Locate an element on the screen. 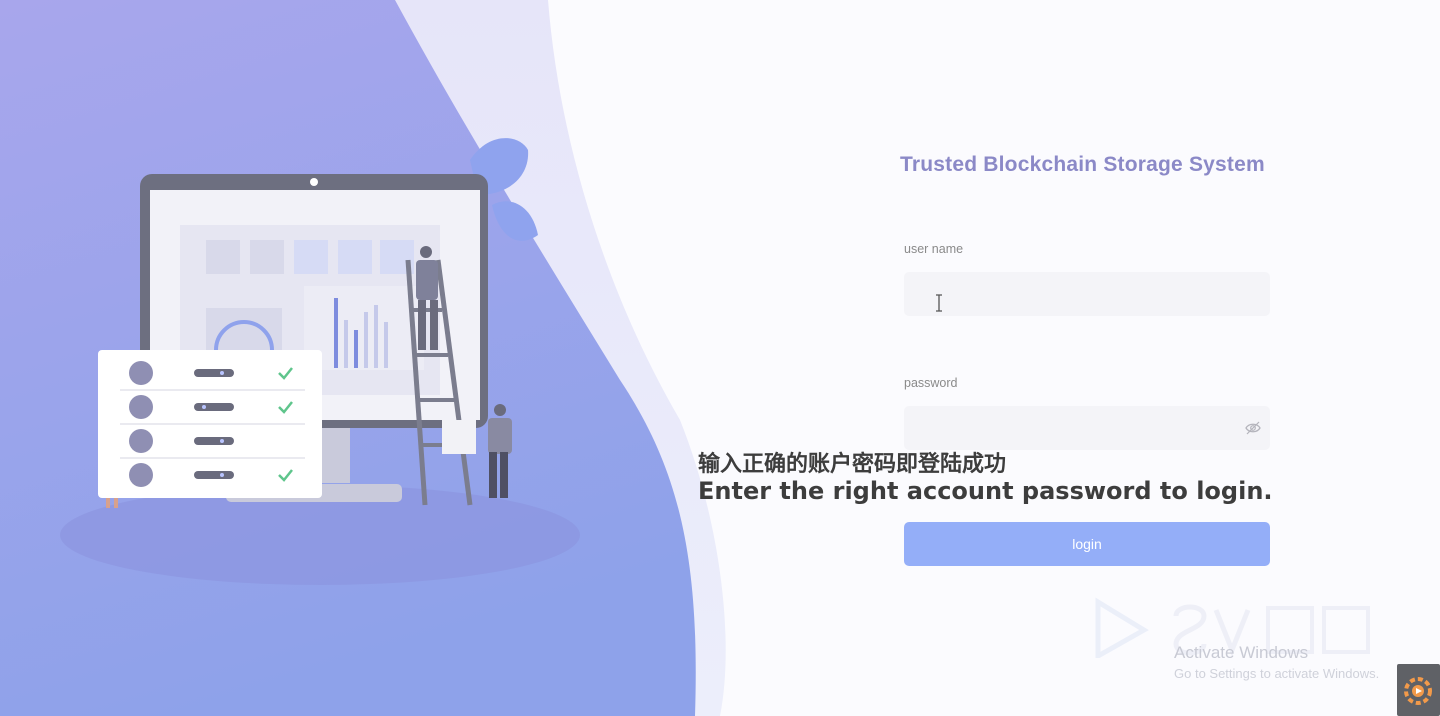  password-input is located at coordinates (1087, 428).